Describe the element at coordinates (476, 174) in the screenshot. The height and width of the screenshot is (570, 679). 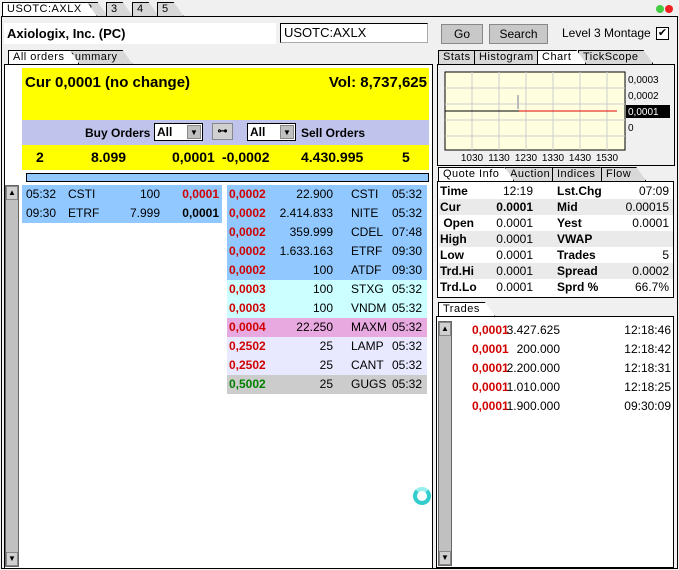
I see `tab-quote-info: Quote Info` at that location.